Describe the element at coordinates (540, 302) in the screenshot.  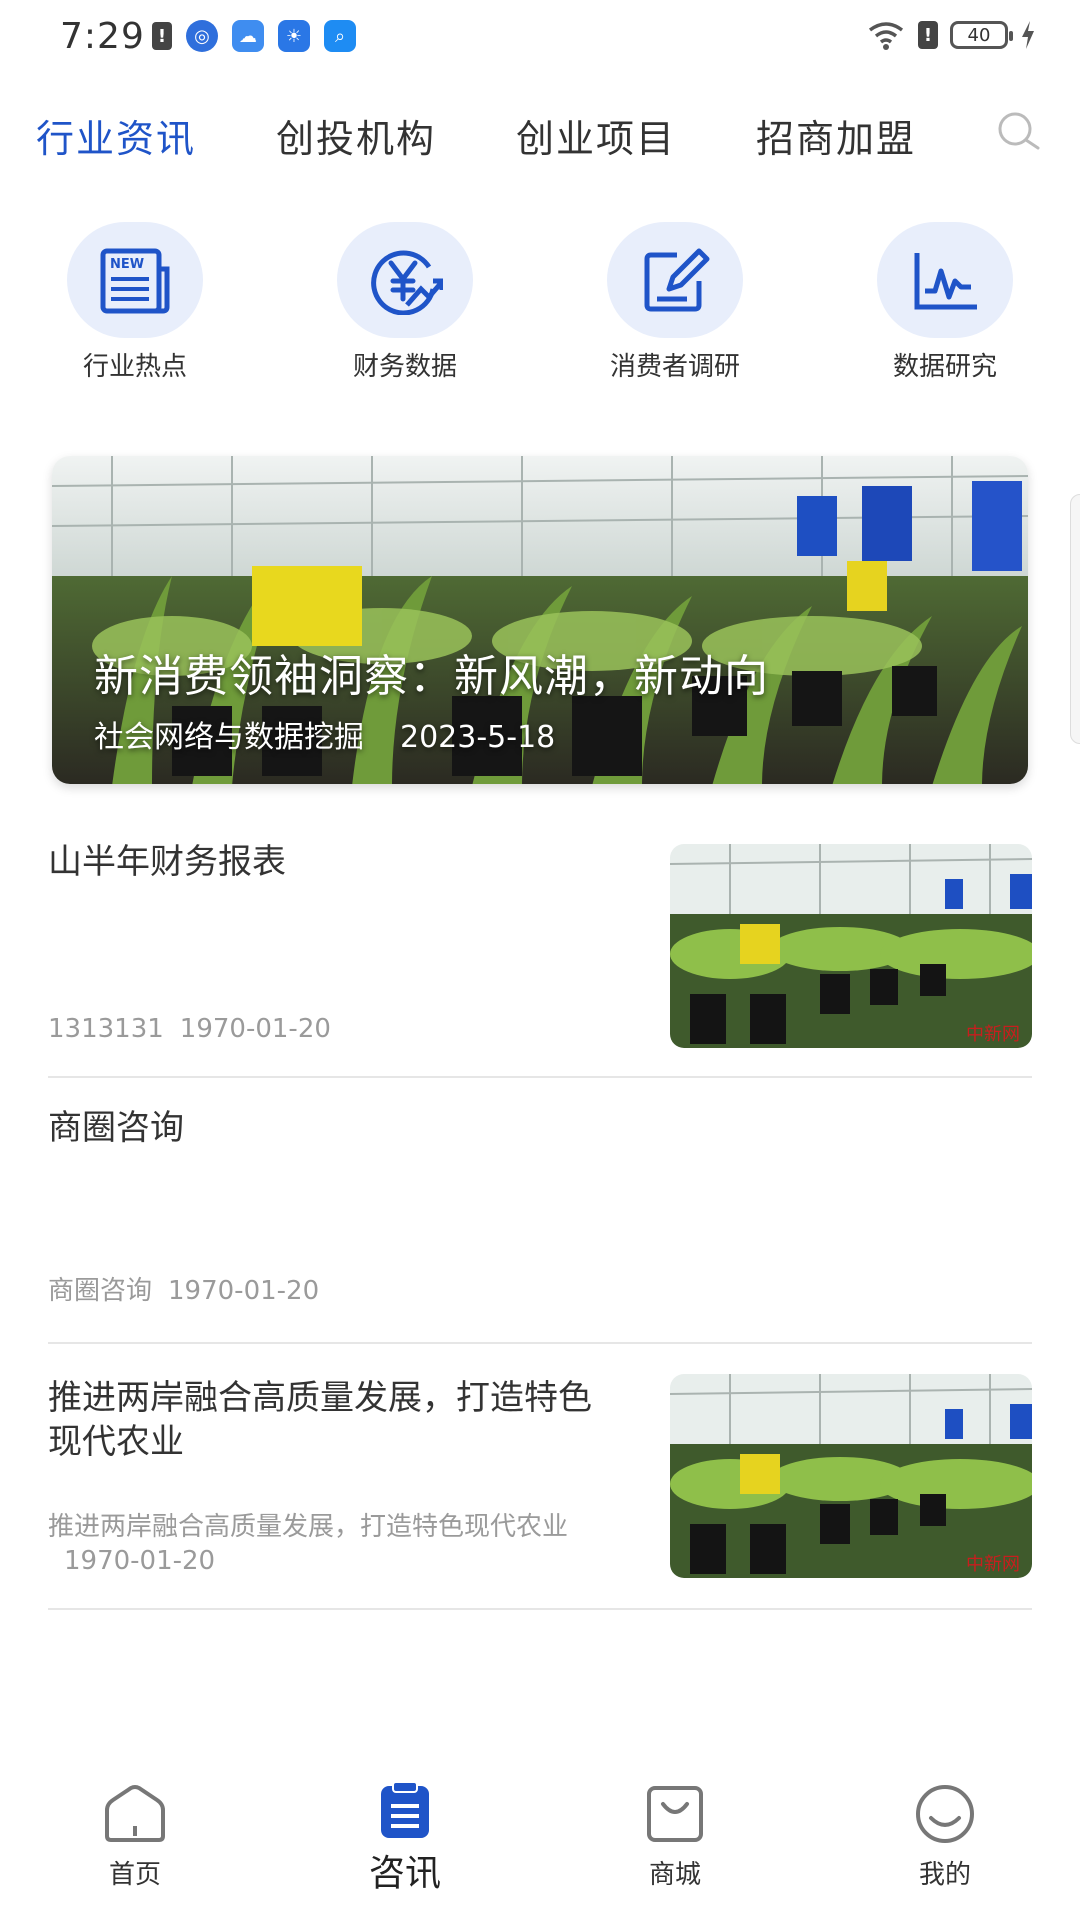
I see `category-grid: NEW 行业热点 财务数据 消费者调研 数据研究` at that location.